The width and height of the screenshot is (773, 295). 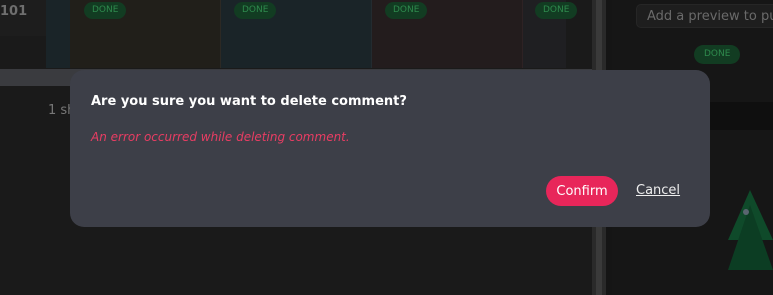 I want to click on row-id: 101, so click(x=14, y=11).